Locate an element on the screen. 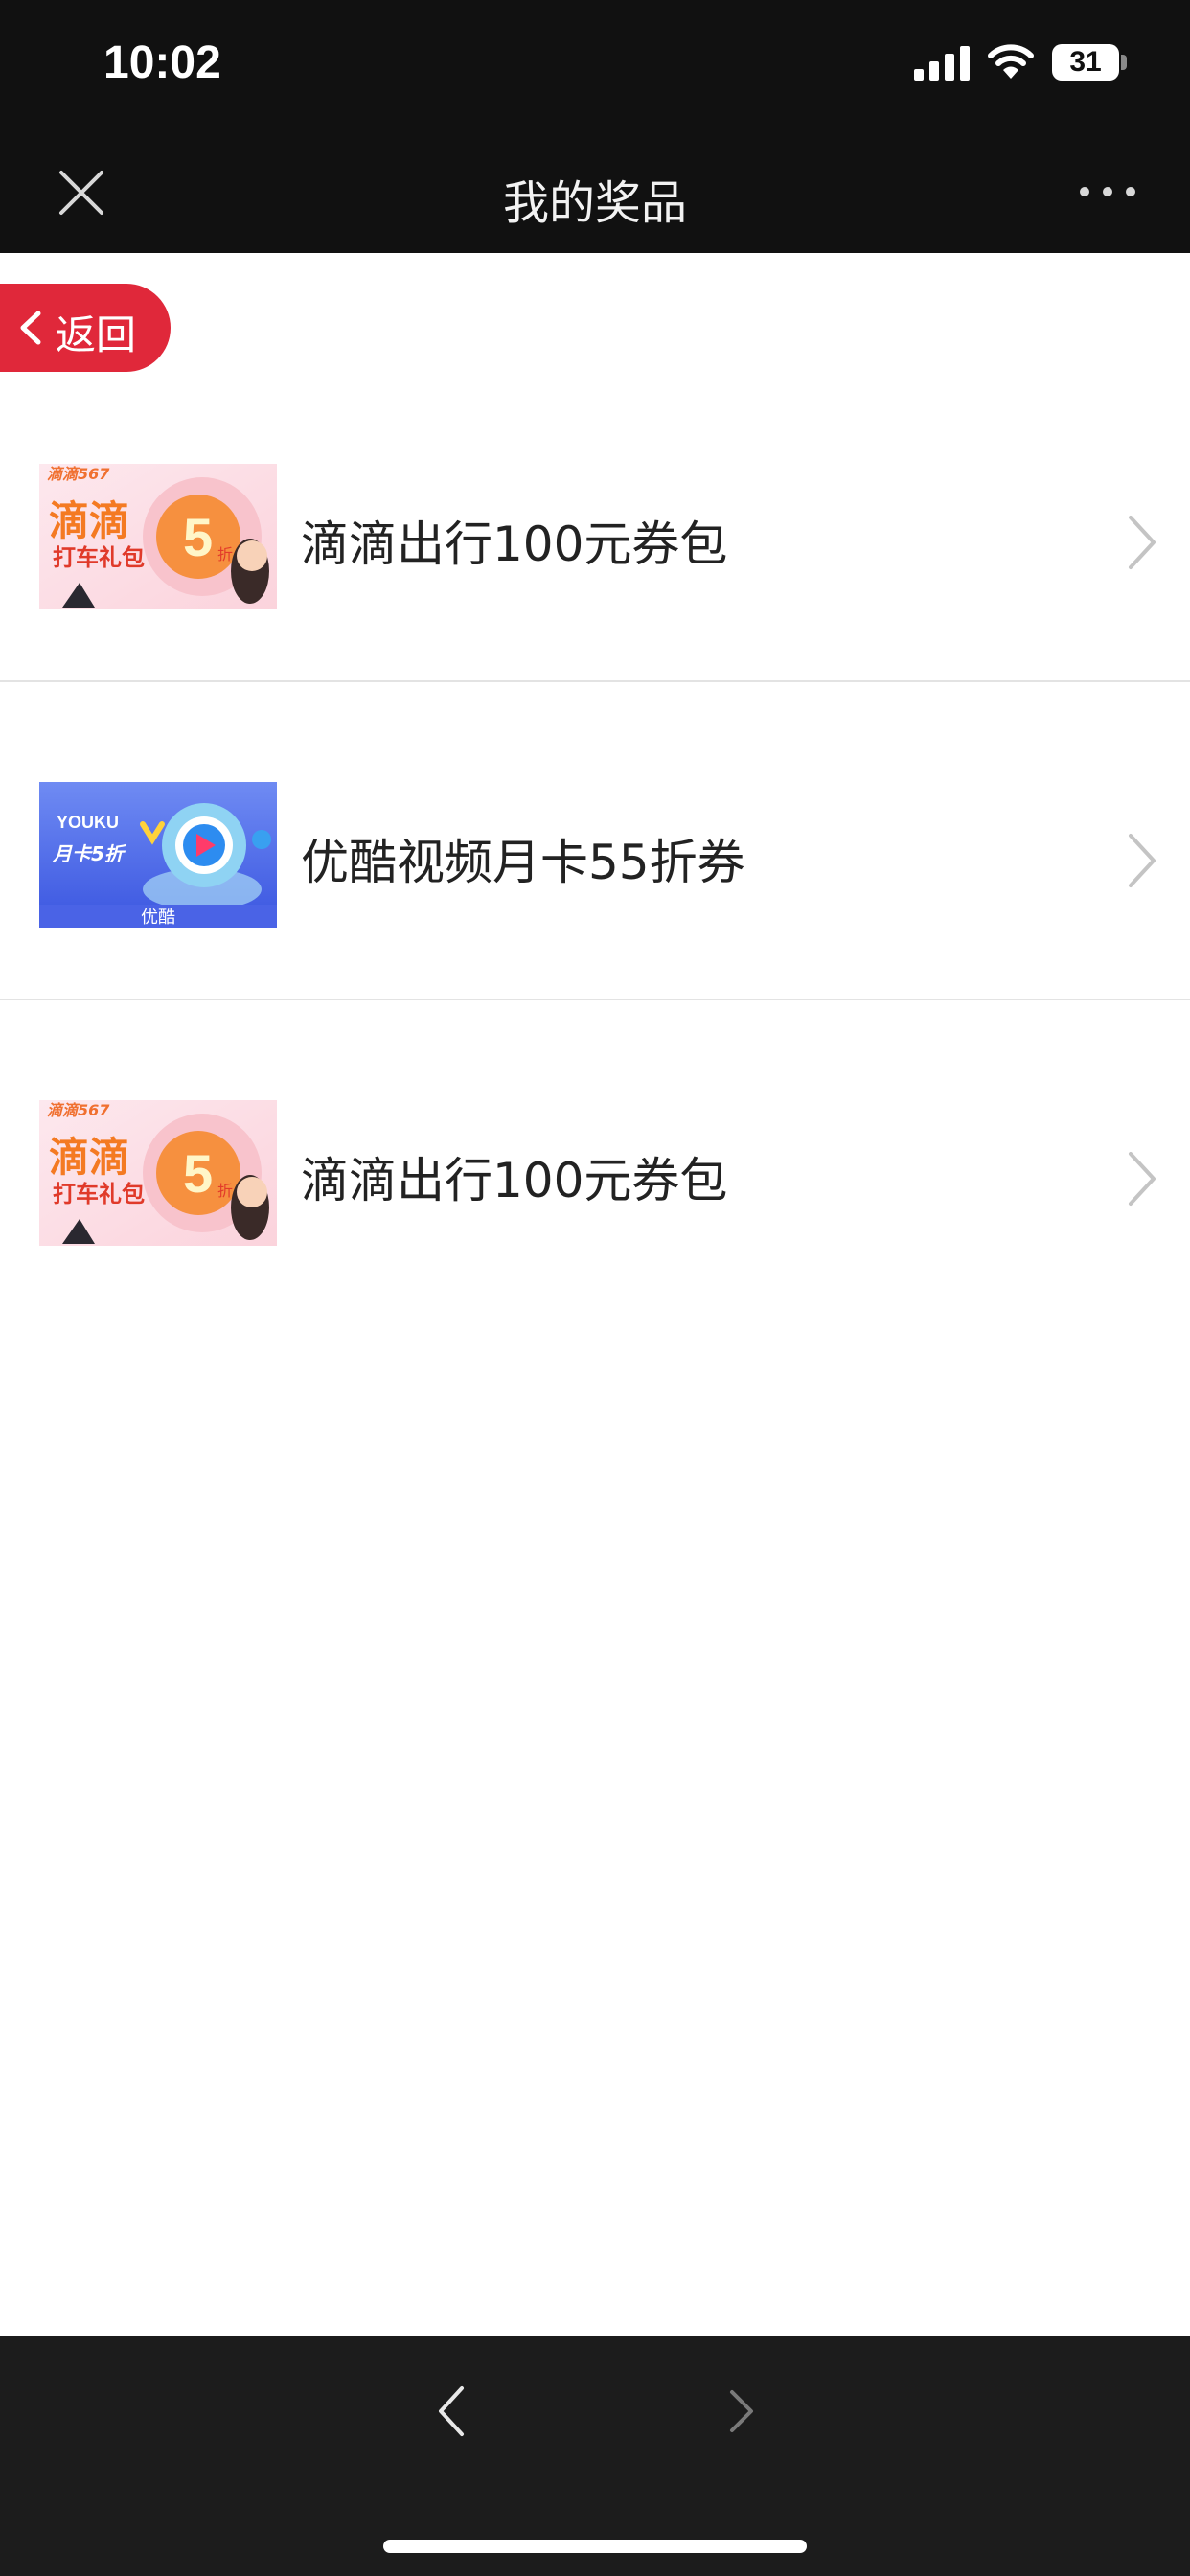 The width and height of the screenshot is (1190, 2576). item-title: 优酷视频月卡55折券 is located at coordinates (523, 862).